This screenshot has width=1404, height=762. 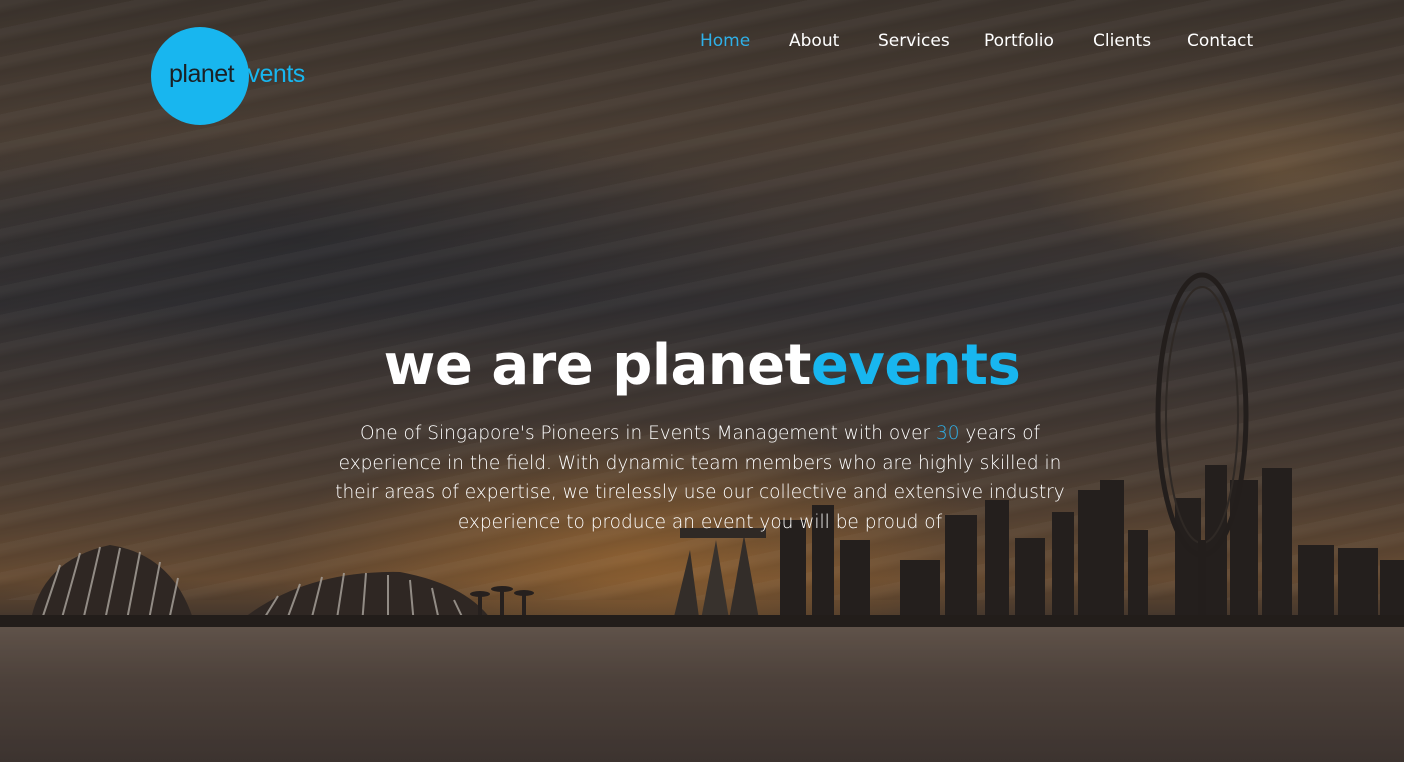 What do you see at coordinates (814, 41) in the screenshot?
I see `nav-item-about: About` at bounding box center [814, 41].